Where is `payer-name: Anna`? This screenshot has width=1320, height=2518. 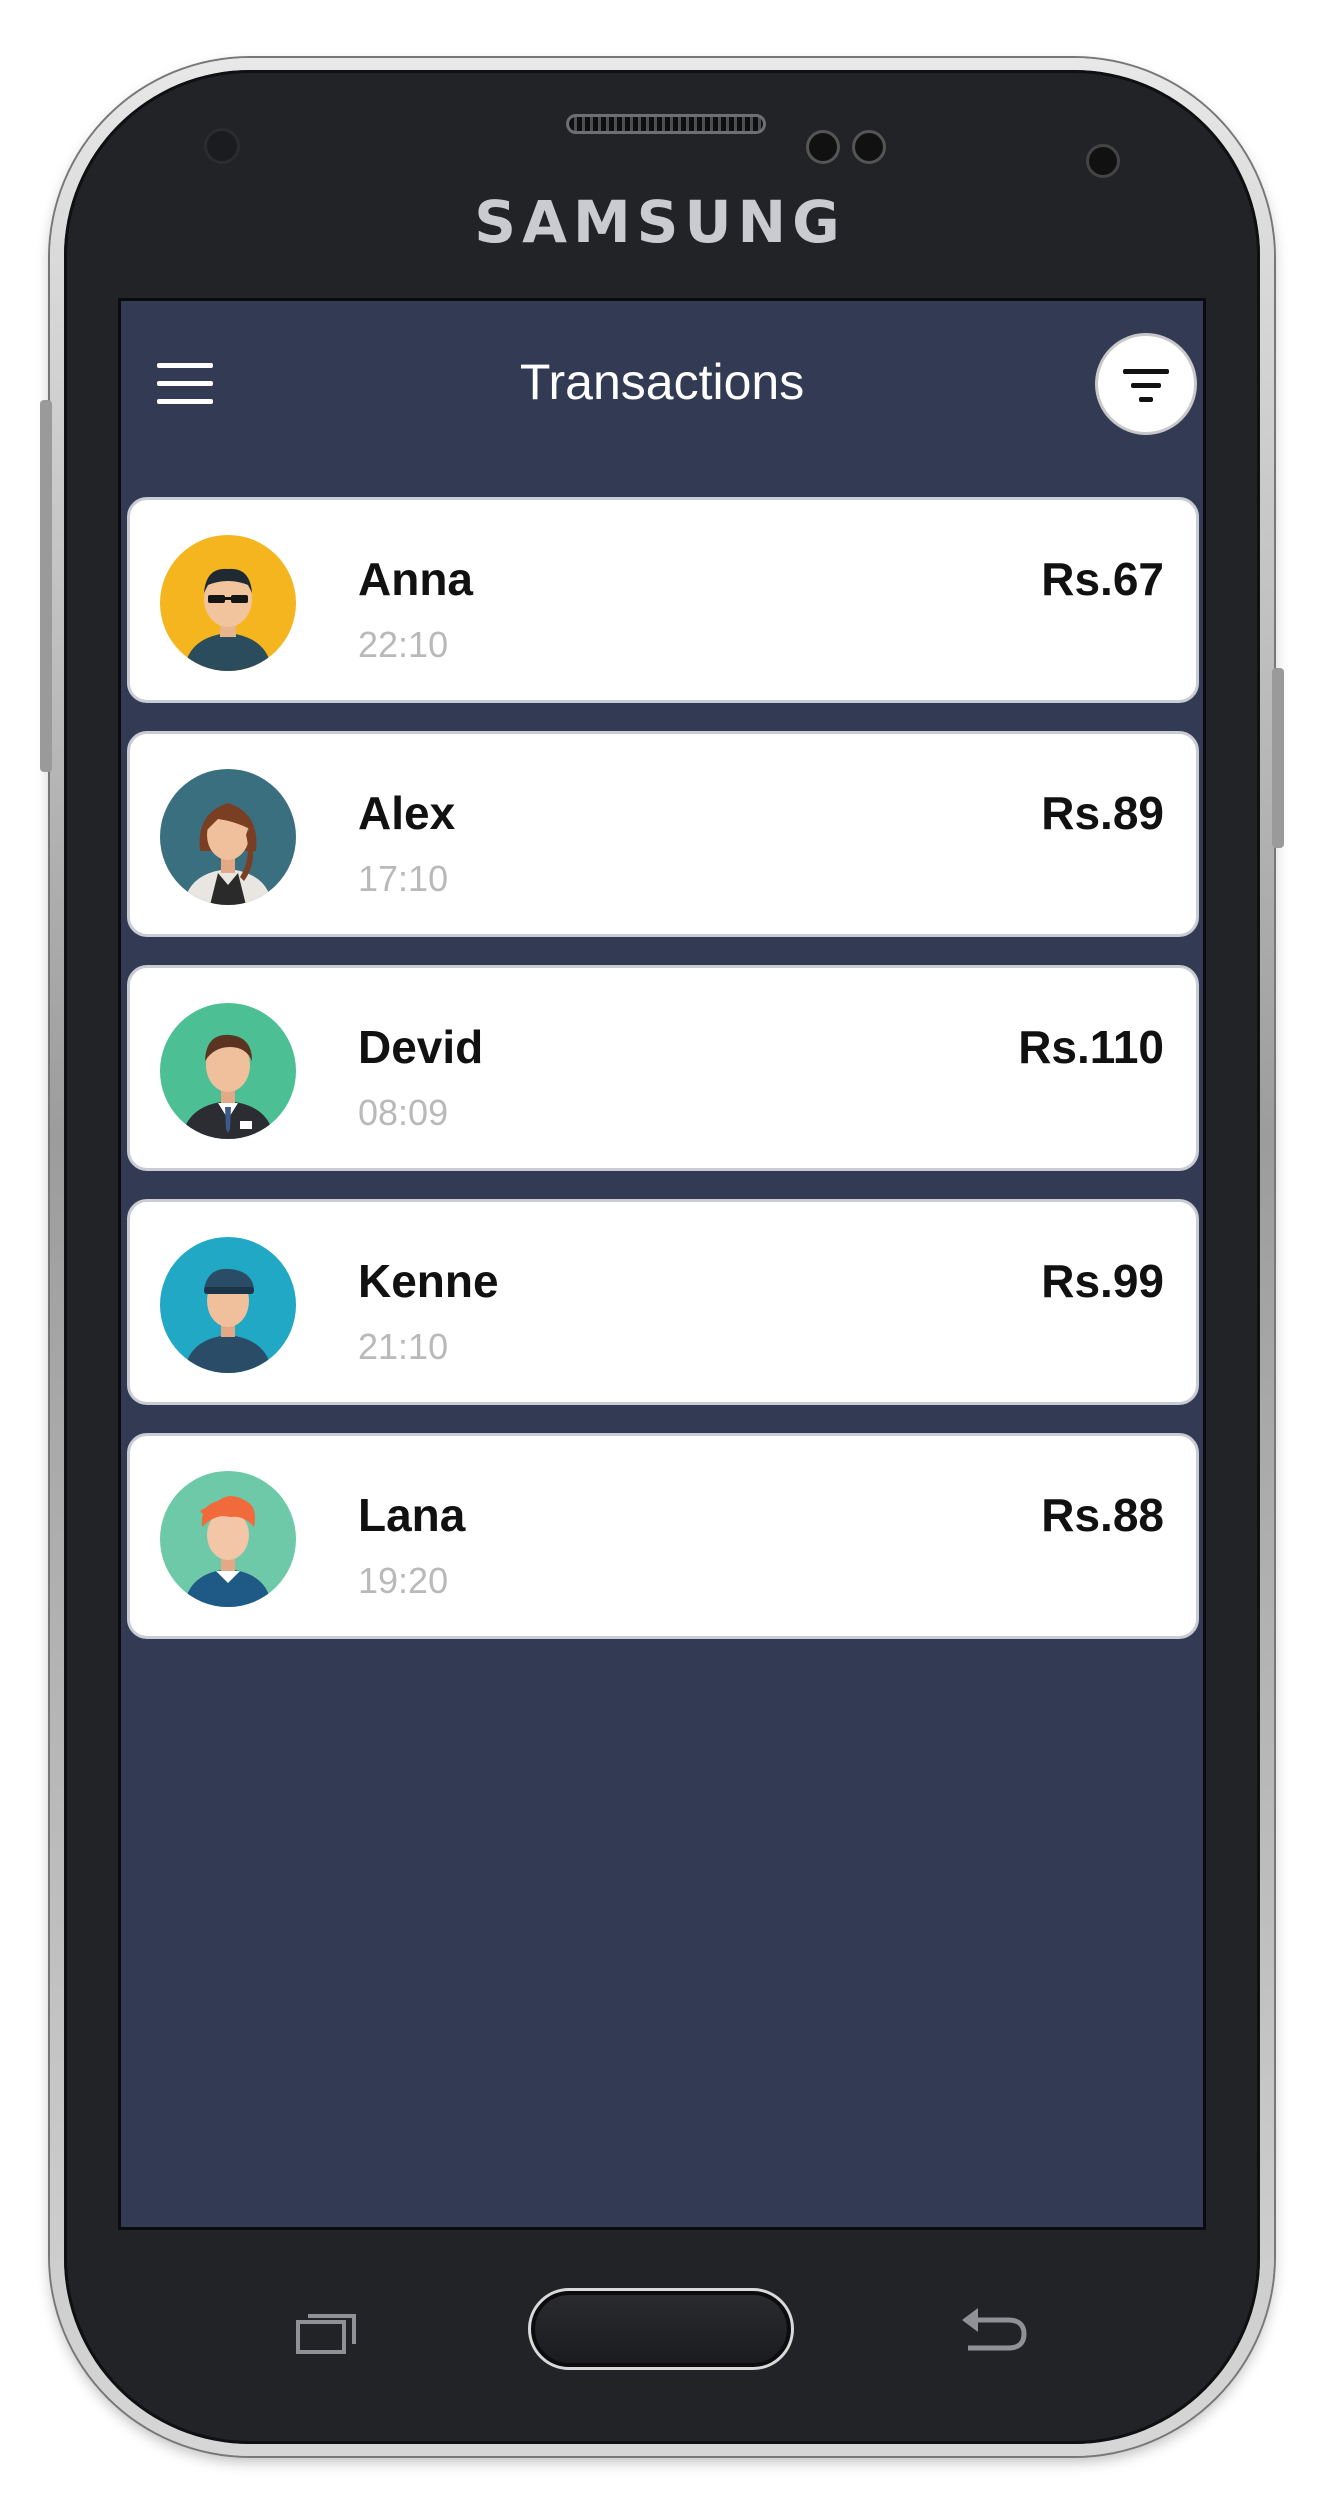 payer-name: Anna is located at coordinates (415, 579).